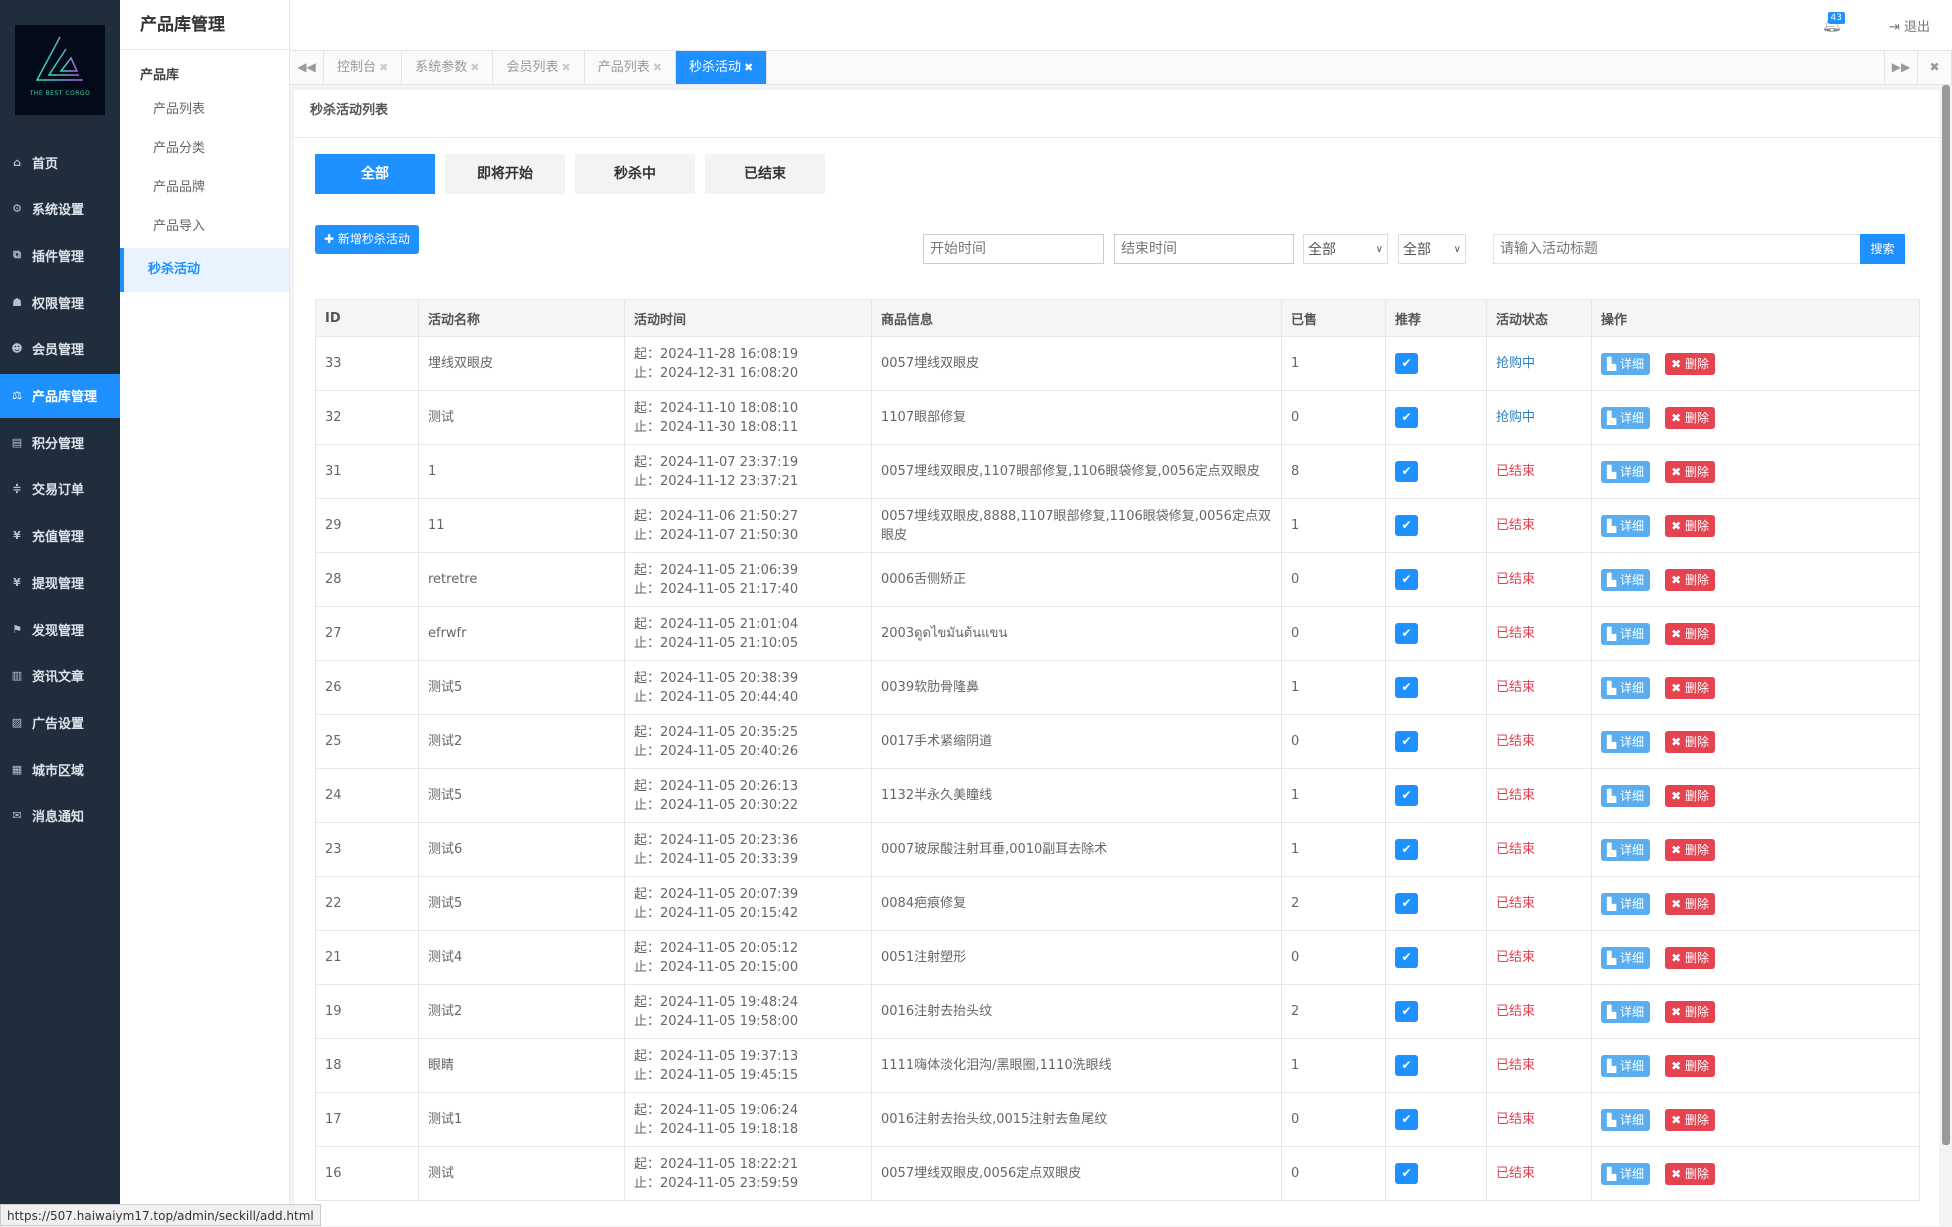 The width and height of the screenshot is (1952, 1227). I want to click on filter-select-1: 全部 ∨, so click(1345, 249).